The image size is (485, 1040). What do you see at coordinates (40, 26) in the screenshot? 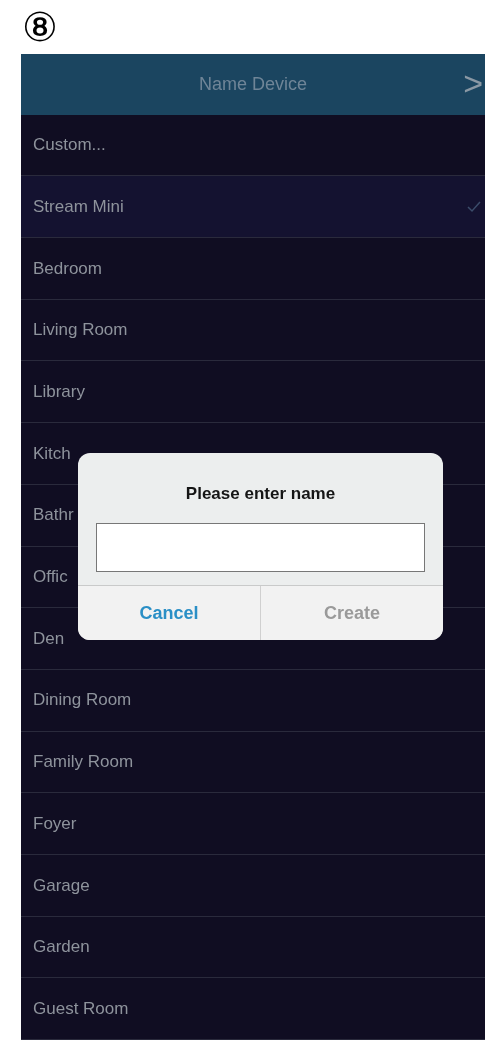
I see `step-number: ⑧` at bounding box center [40, 26].